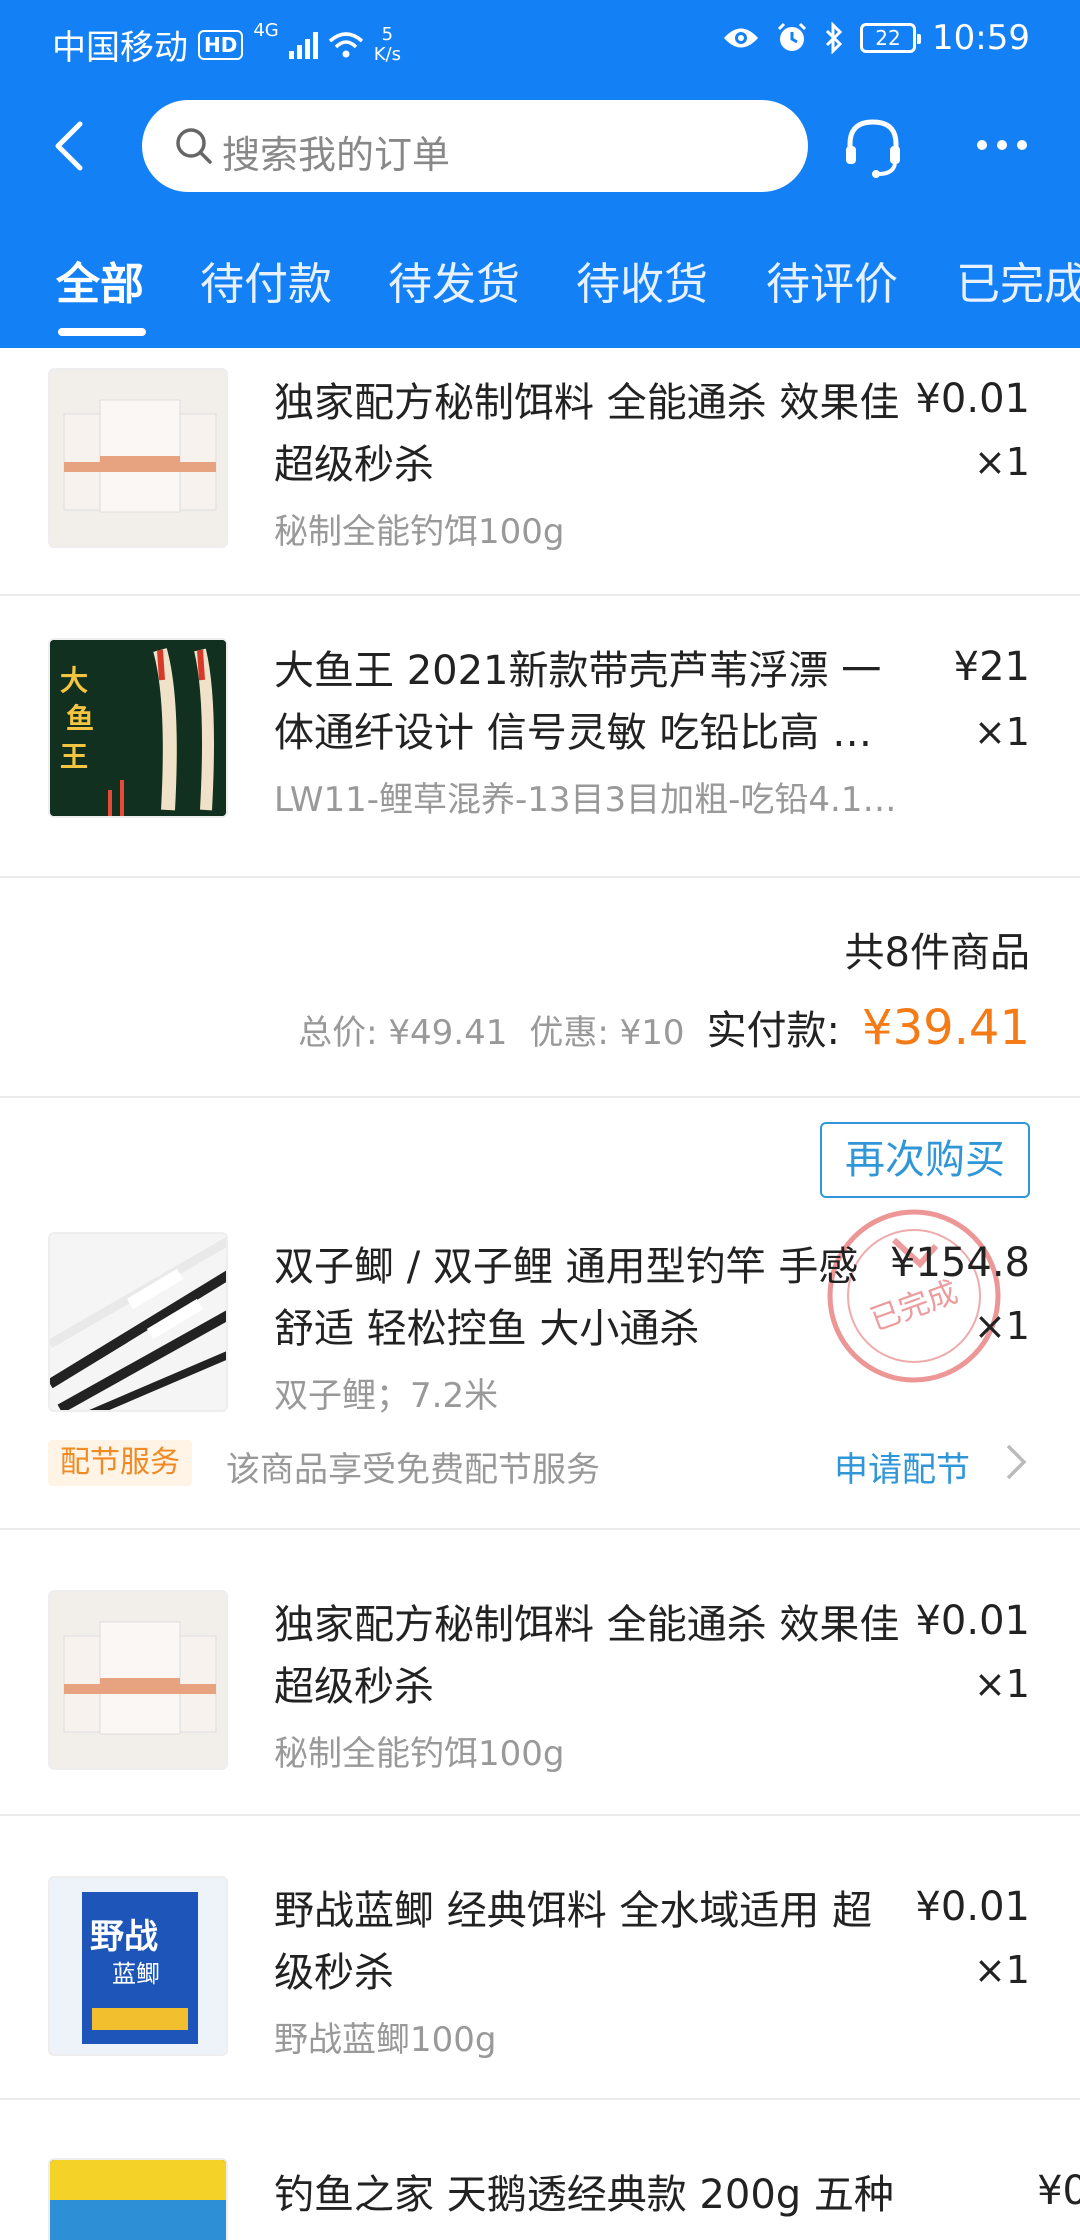  I want to click on order-summary: 共8件商品 总价: ¥49.41 优惠: ¥10 实付款: ¥39.41, so click(540, 987).